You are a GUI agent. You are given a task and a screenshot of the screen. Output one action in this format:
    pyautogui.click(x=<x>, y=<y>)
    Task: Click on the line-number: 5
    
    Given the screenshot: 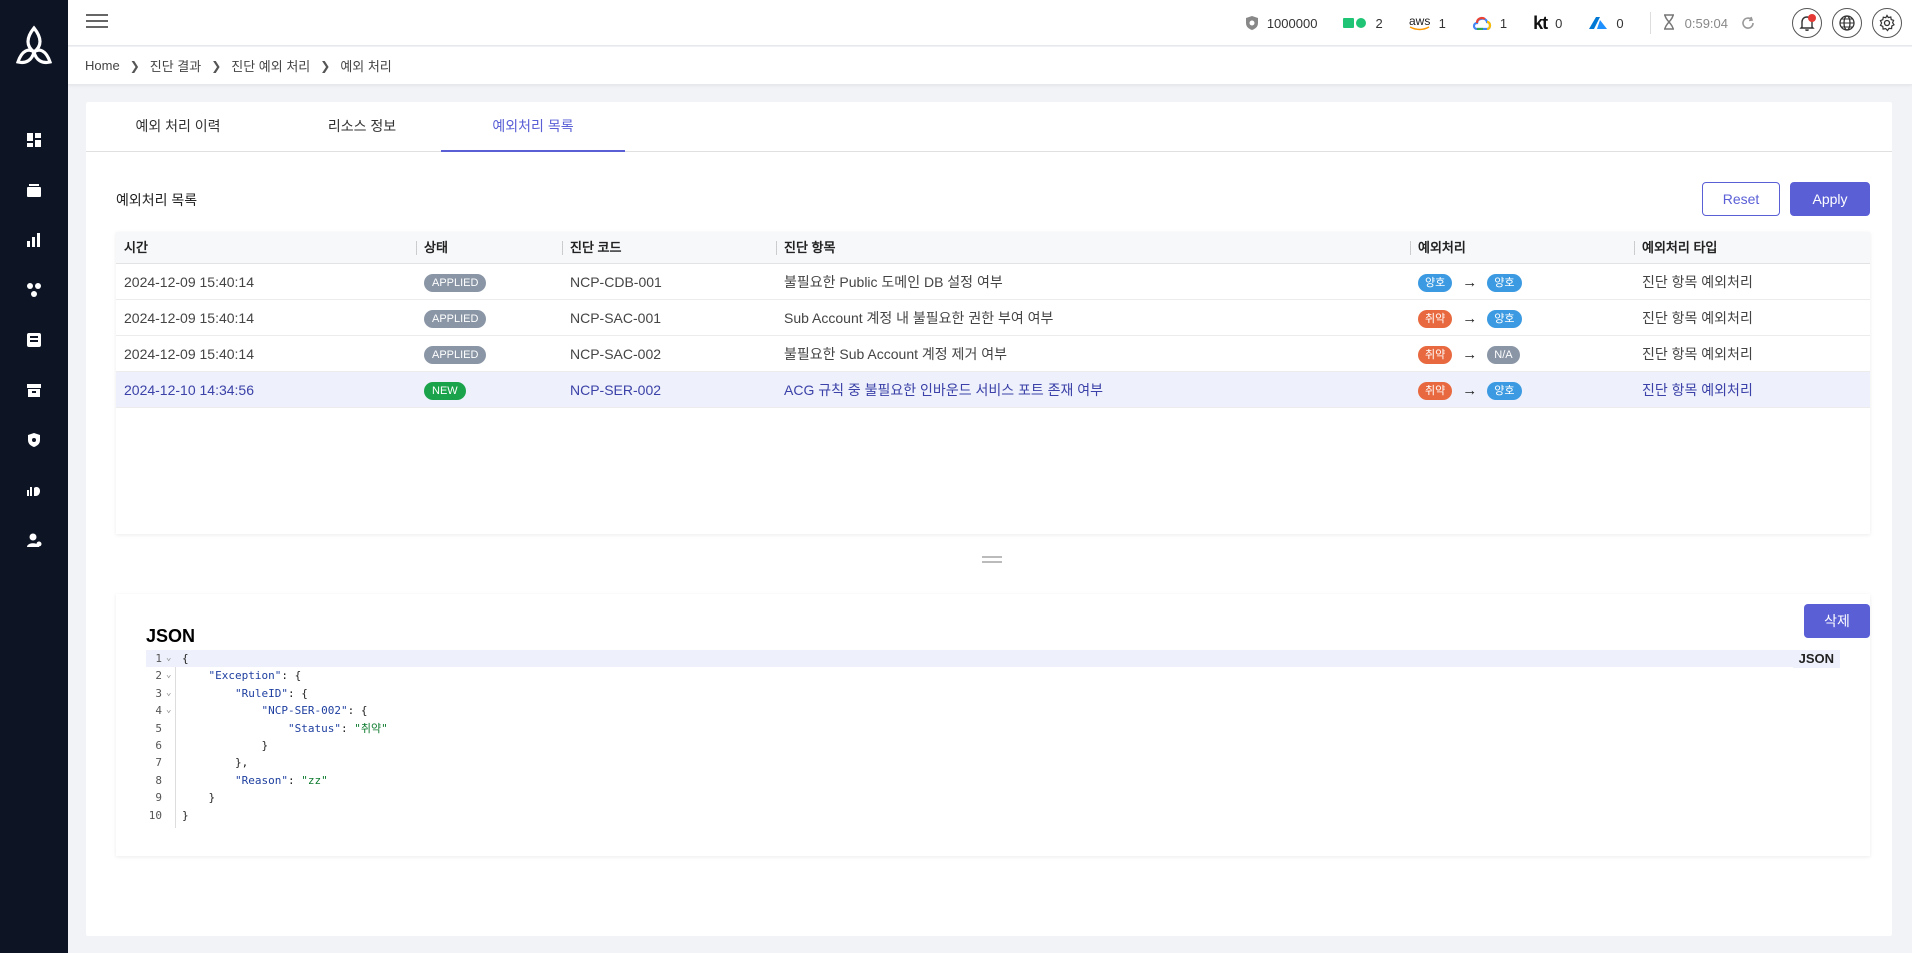 What is the action you would take?
    pyautogui.click(x=158, y=728)
    